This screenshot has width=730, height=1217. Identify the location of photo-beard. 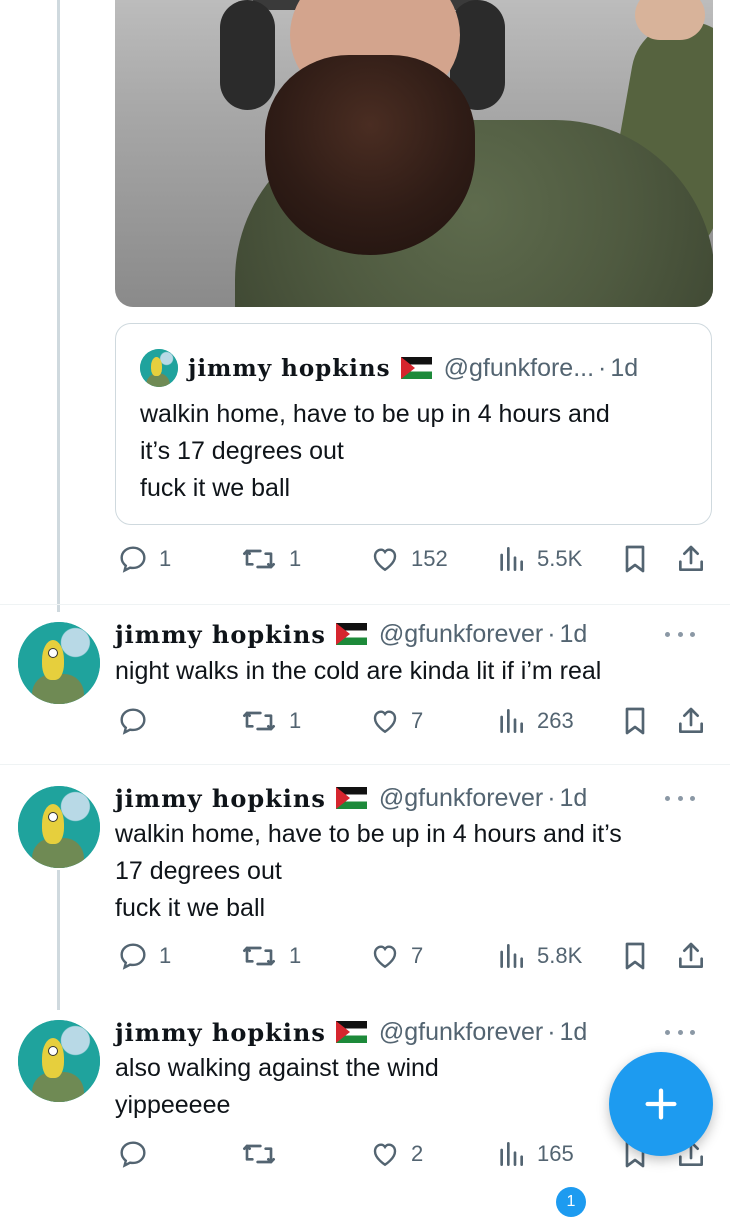
(370, 155).